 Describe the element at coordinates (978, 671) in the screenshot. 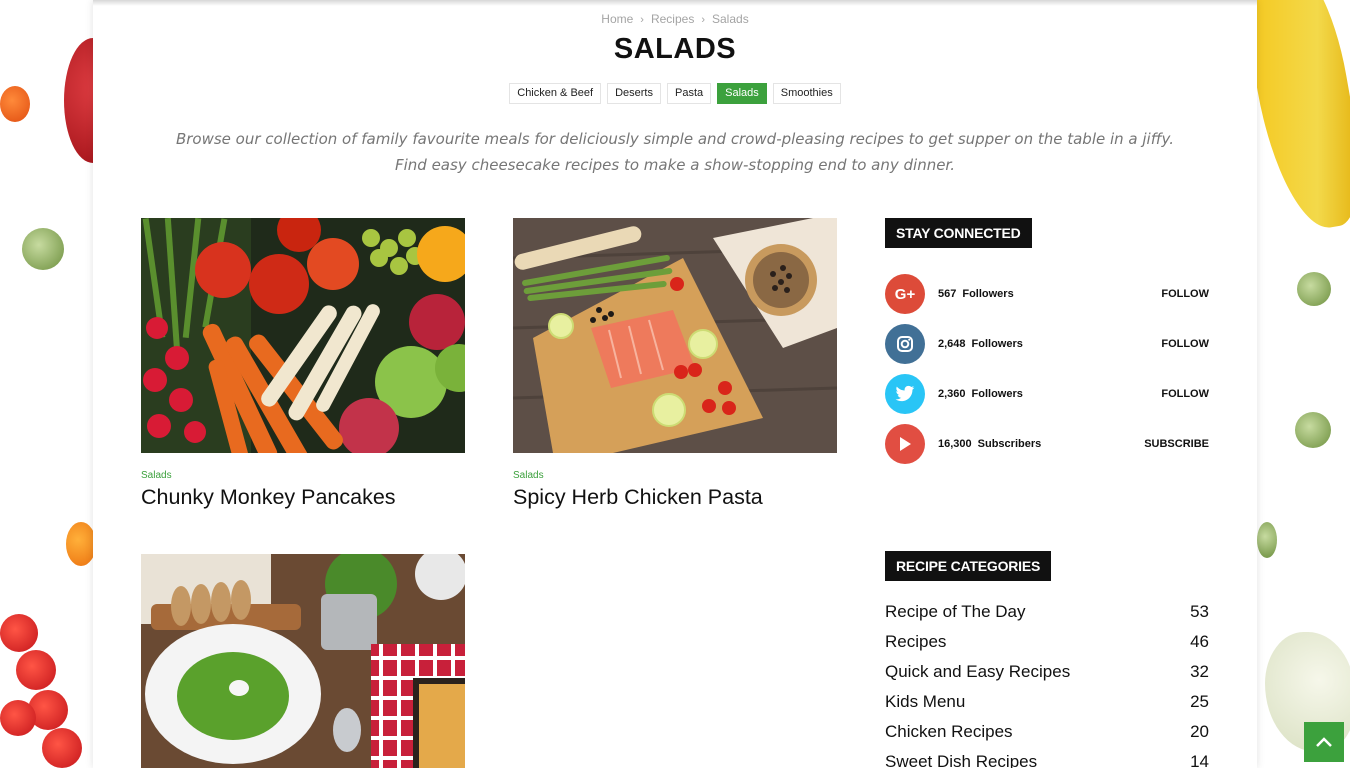

I see `recipe-category-name: Quick and Easy Recipes` at that location.